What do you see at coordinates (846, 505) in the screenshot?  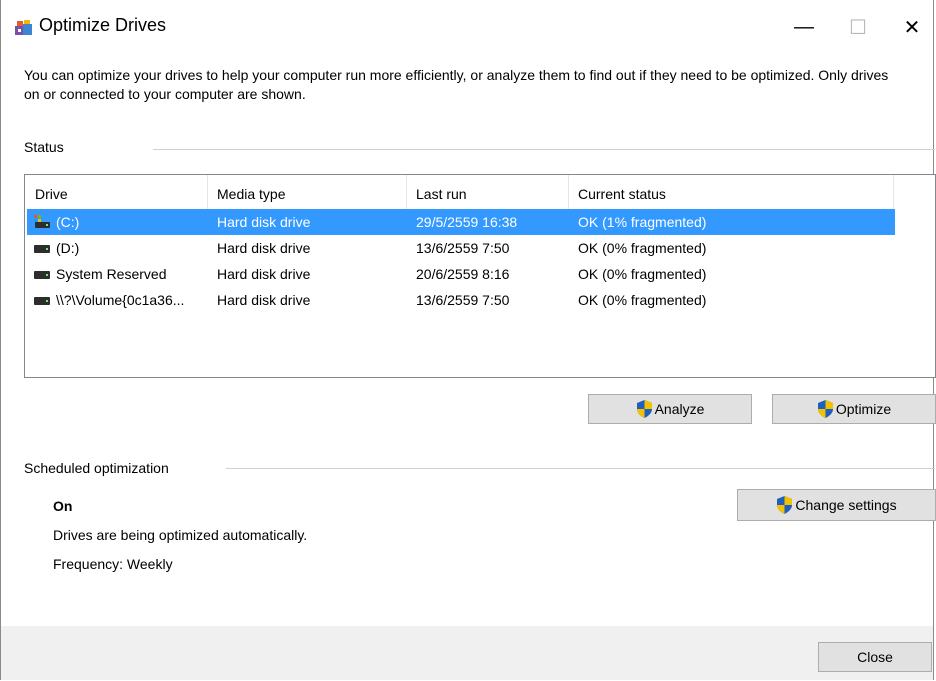 I see `change-settings-label: Change settings` at bounding box center [846, 505].